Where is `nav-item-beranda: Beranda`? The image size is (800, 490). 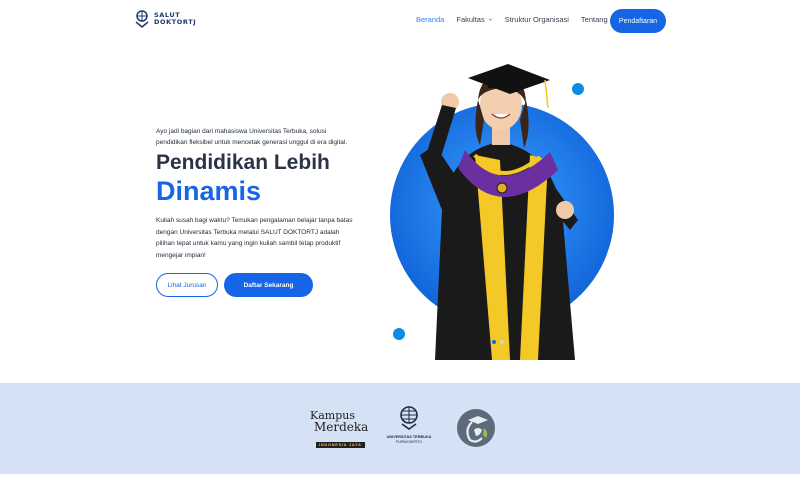
nav-item-beranda: Beranda is located at coordinates (430, 19).